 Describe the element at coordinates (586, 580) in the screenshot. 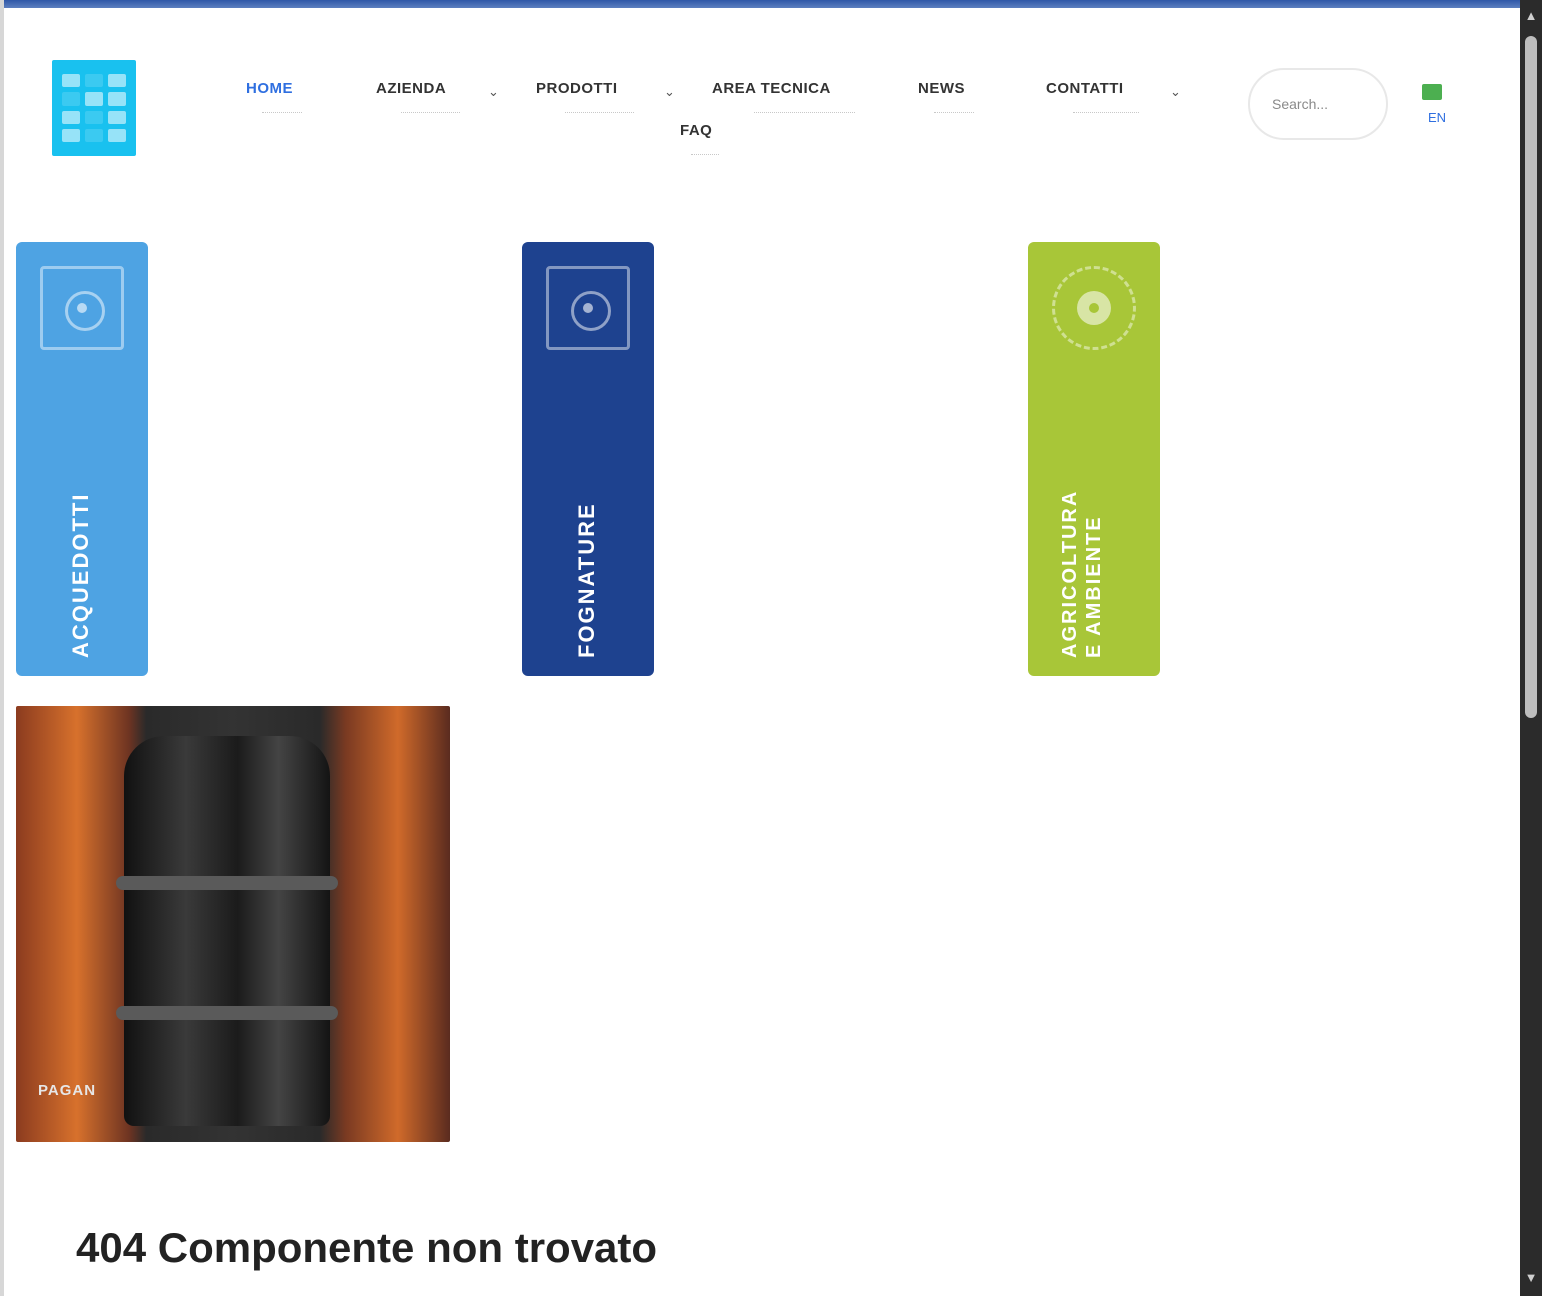

I see `tab-label: FOGNATURE` at that location.